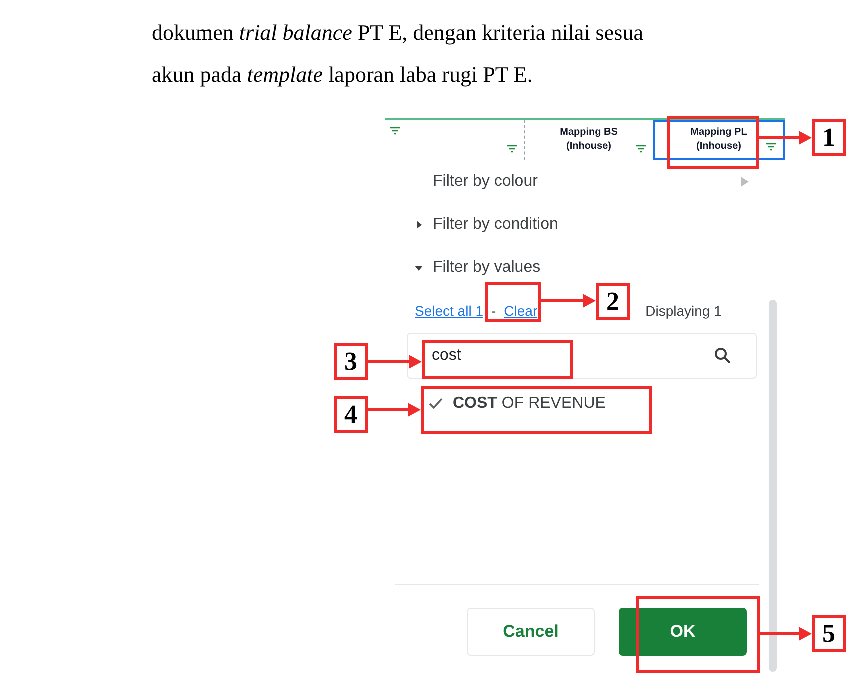 Image resolution: width=867 pixels, height=673 pixels. What do you see at coordinates (419, 268) in the screenshot?
I see `caret-down-icon` at bounding box center [419, 268].